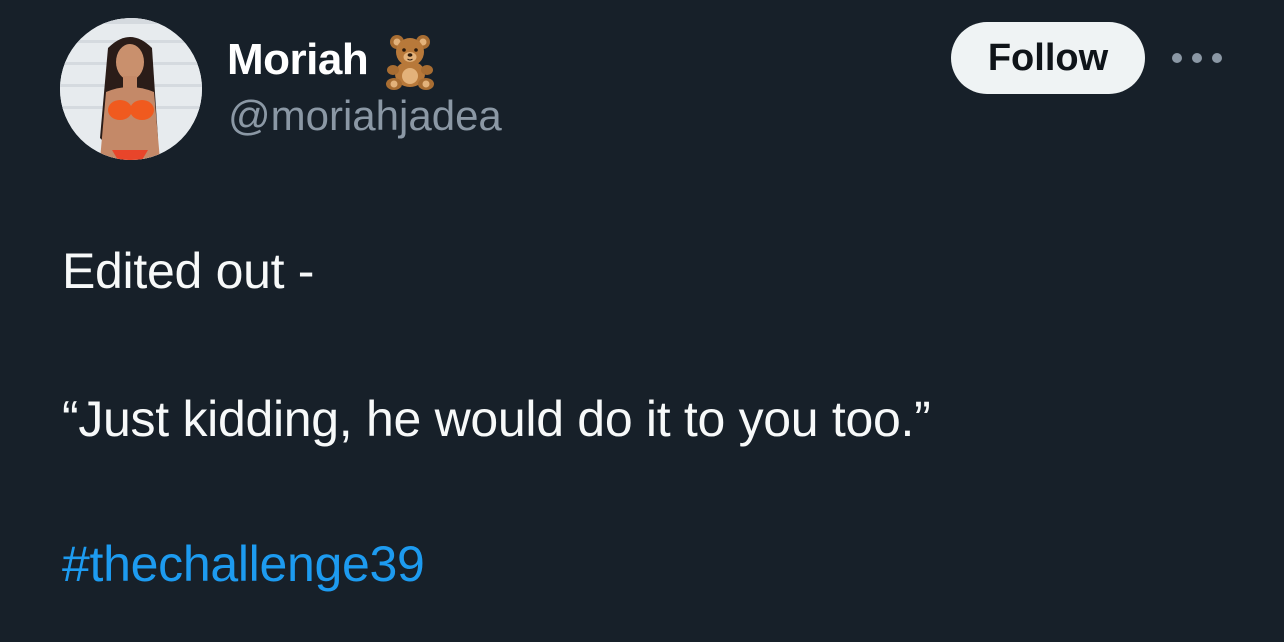 The height and width of the screenshot is (642, 1284). Describe the element at coordinates (1048, 58) in the screenshot. I see `follow-button: Follow` at that location.